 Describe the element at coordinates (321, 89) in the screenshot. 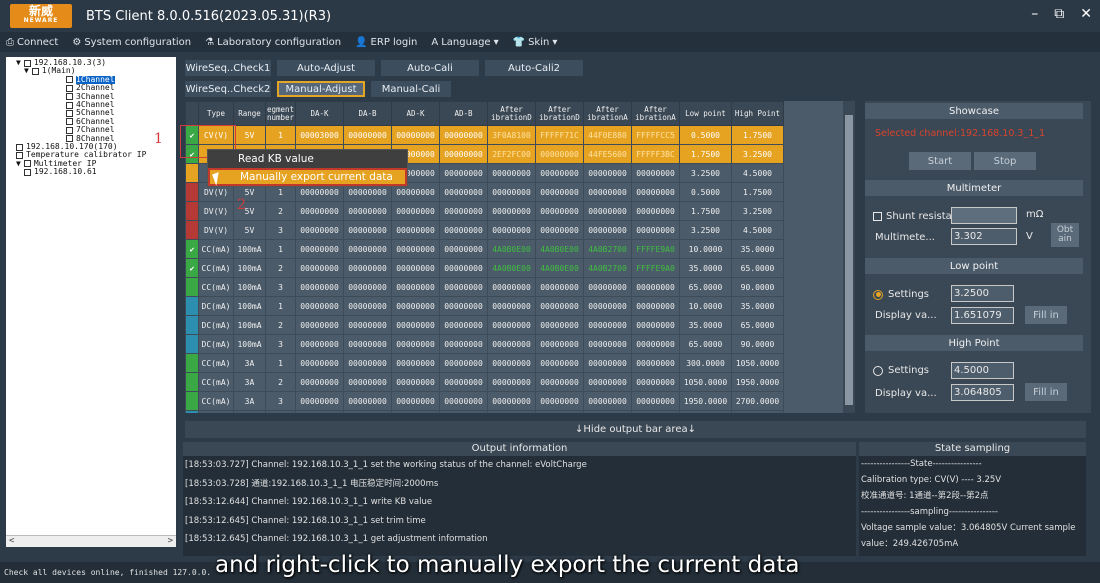

I see `manual-adjust-button: Manual-Adjust` at that location.